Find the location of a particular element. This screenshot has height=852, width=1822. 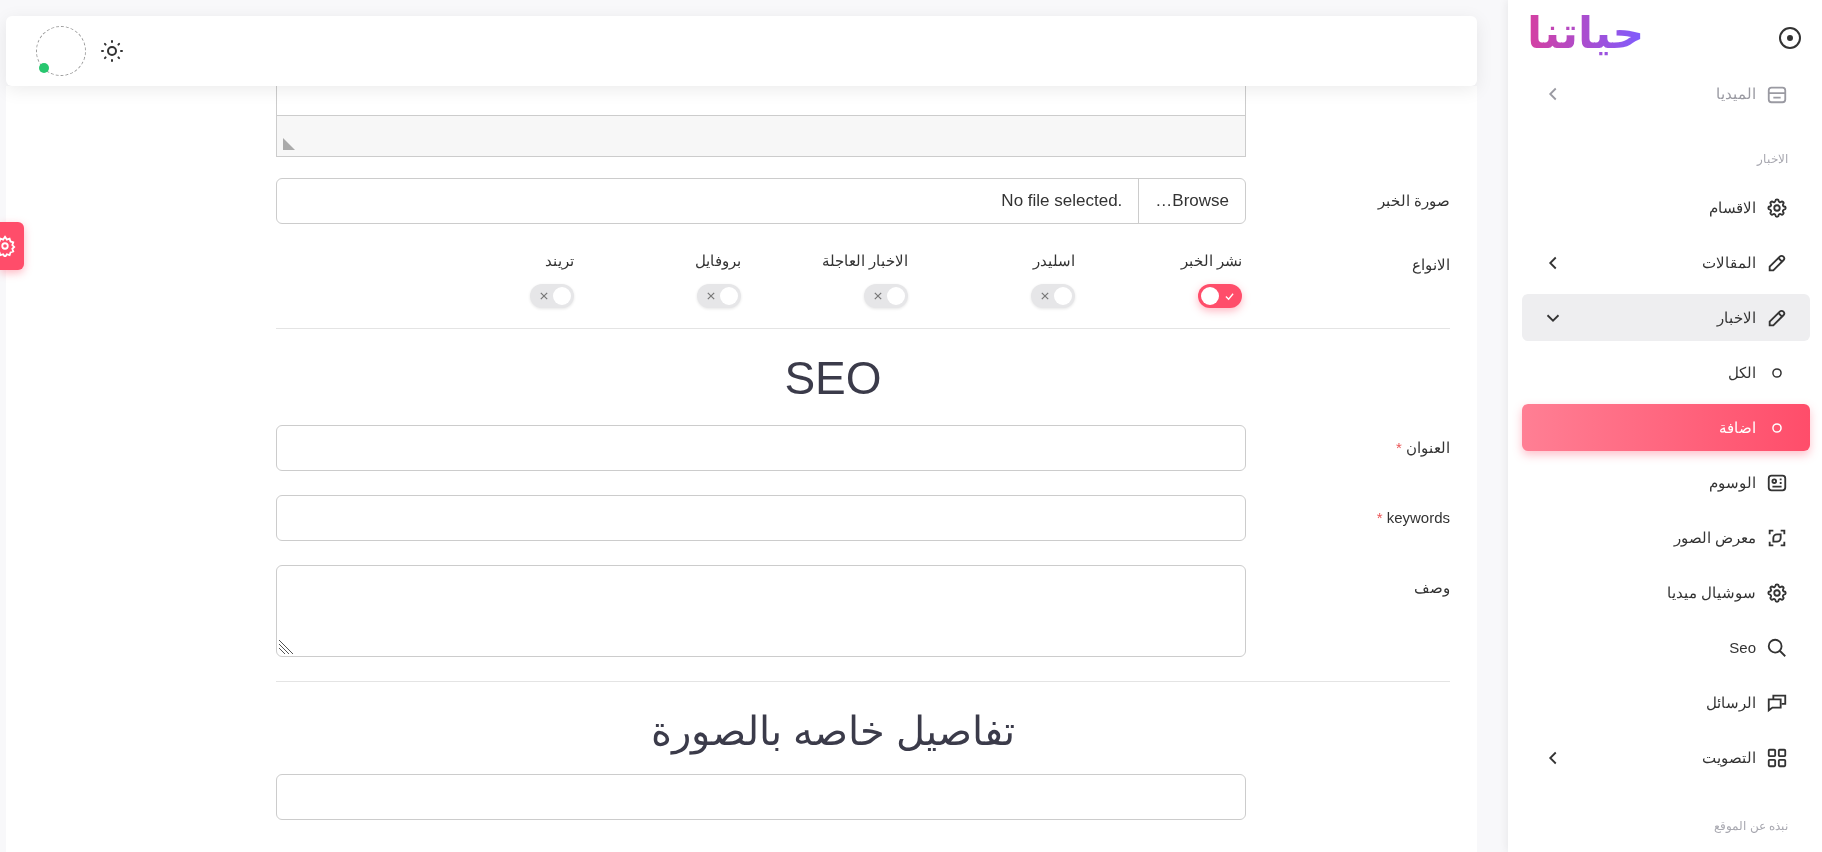

menu-item: سوشيال ميديا is located at coordinates (1666, 592).